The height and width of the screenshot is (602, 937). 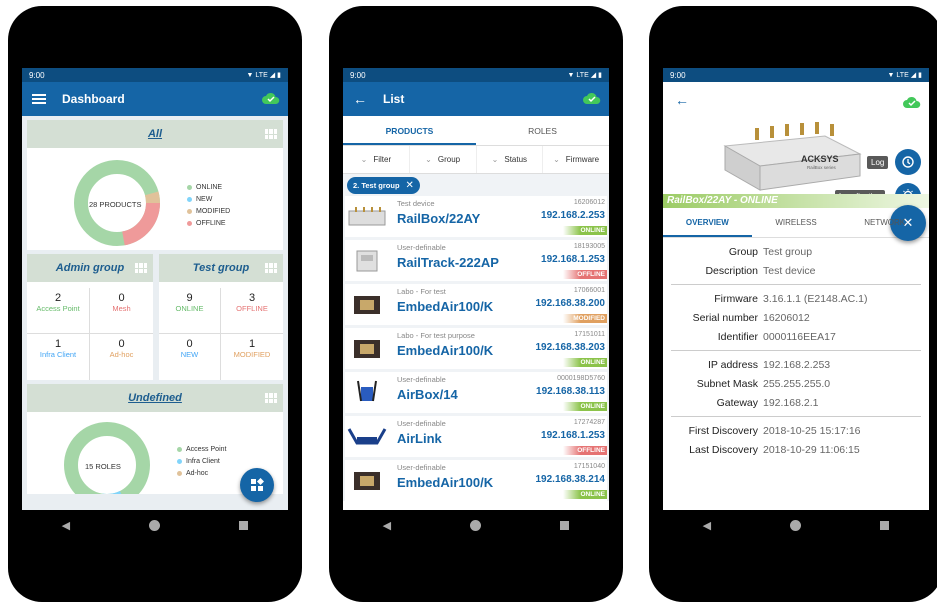 I want to click on stat-label: MODIFIED, so click(x=252, y=354).